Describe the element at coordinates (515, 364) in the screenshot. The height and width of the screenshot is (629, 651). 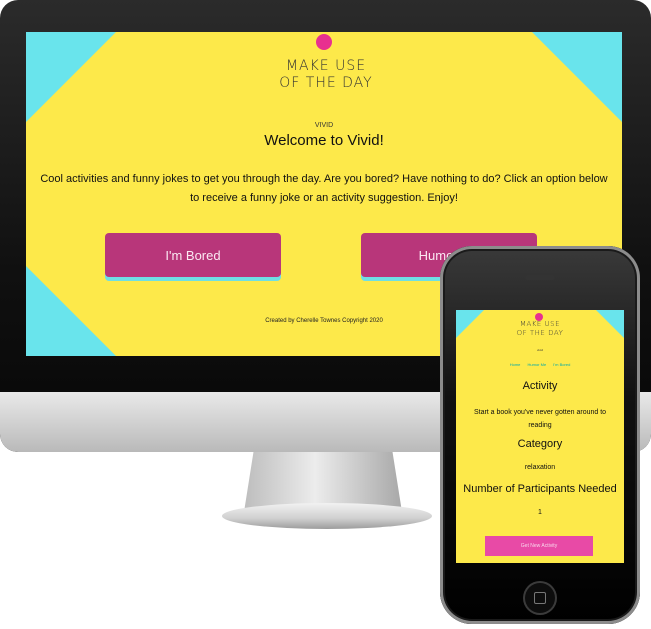
I see `nav-link-home: Home` at that location.